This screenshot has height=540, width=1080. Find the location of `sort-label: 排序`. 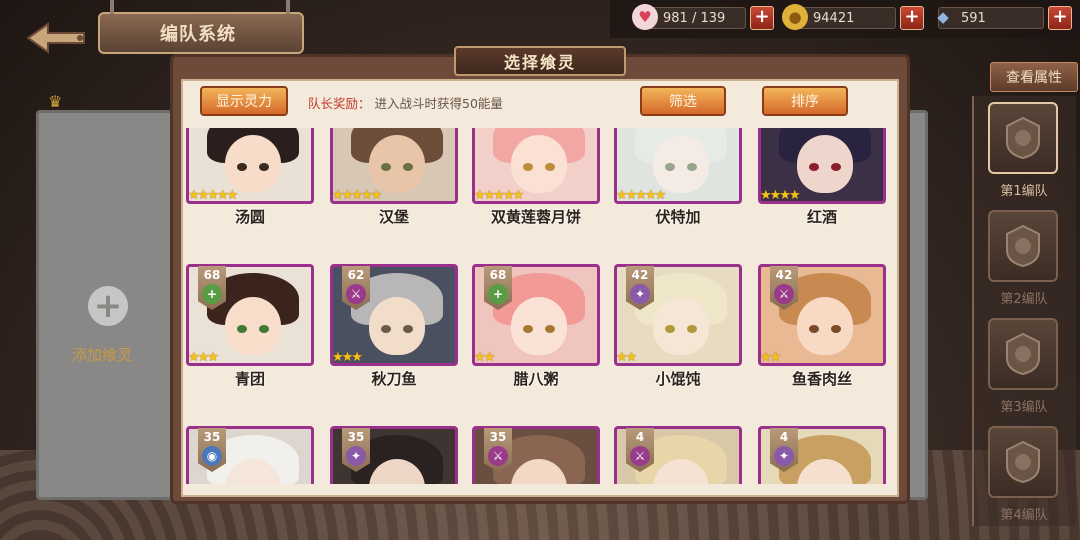

sort-label: 排序 is located at coordinates (805, 102).